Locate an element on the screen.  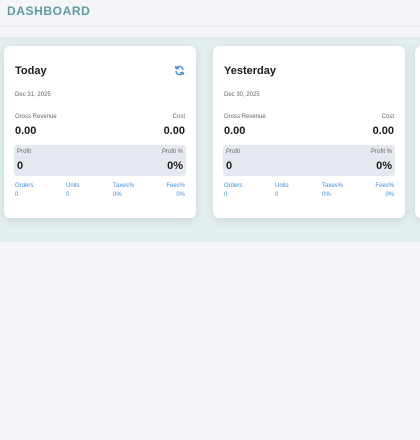
card-date: Dec 30, 2025 is located at coordinates (242, 95).